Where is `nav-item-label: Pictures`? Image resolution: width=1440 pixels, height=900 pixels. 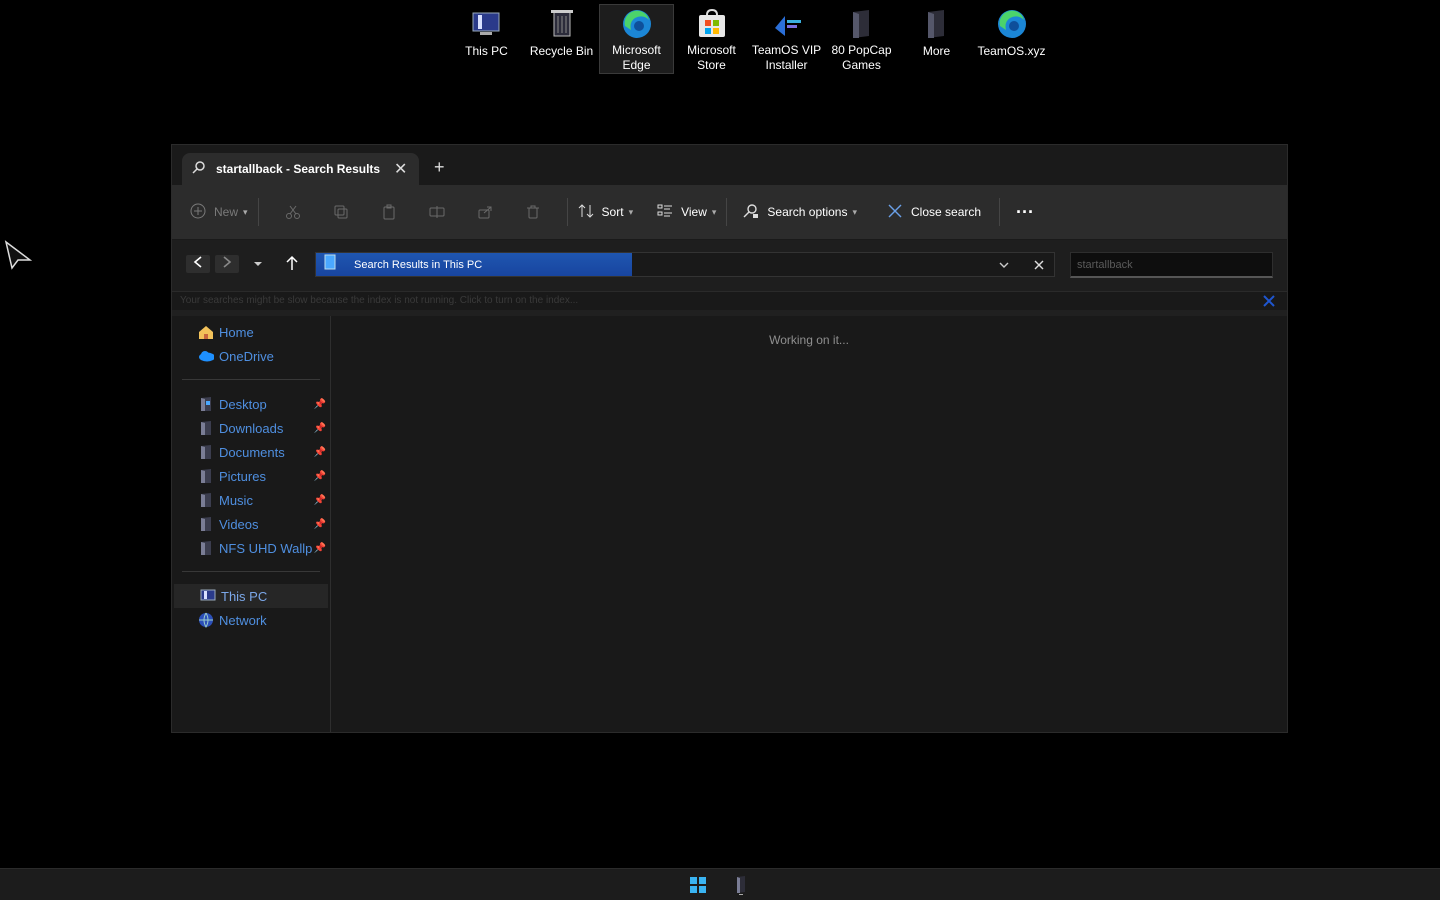 nav-item-label: Pictures is located at coordinates (242, 476).